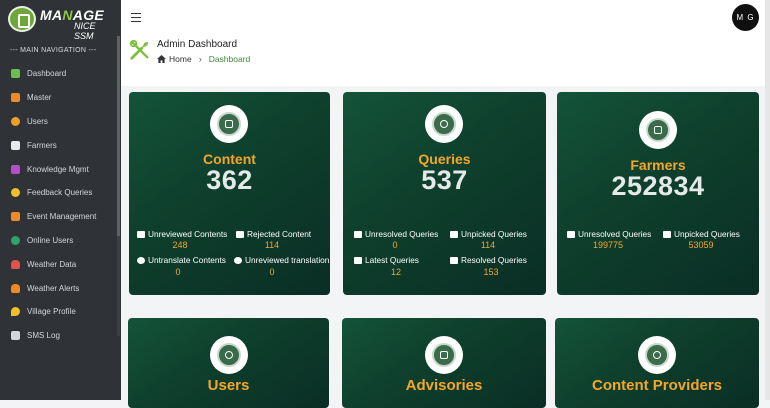 Image resolution: width=770 pixels, height=408 pixels. What do you see at coordinates (608, 245) in the screenshot?
I see `stat-value: 199775` at bounding box center [608, 245].